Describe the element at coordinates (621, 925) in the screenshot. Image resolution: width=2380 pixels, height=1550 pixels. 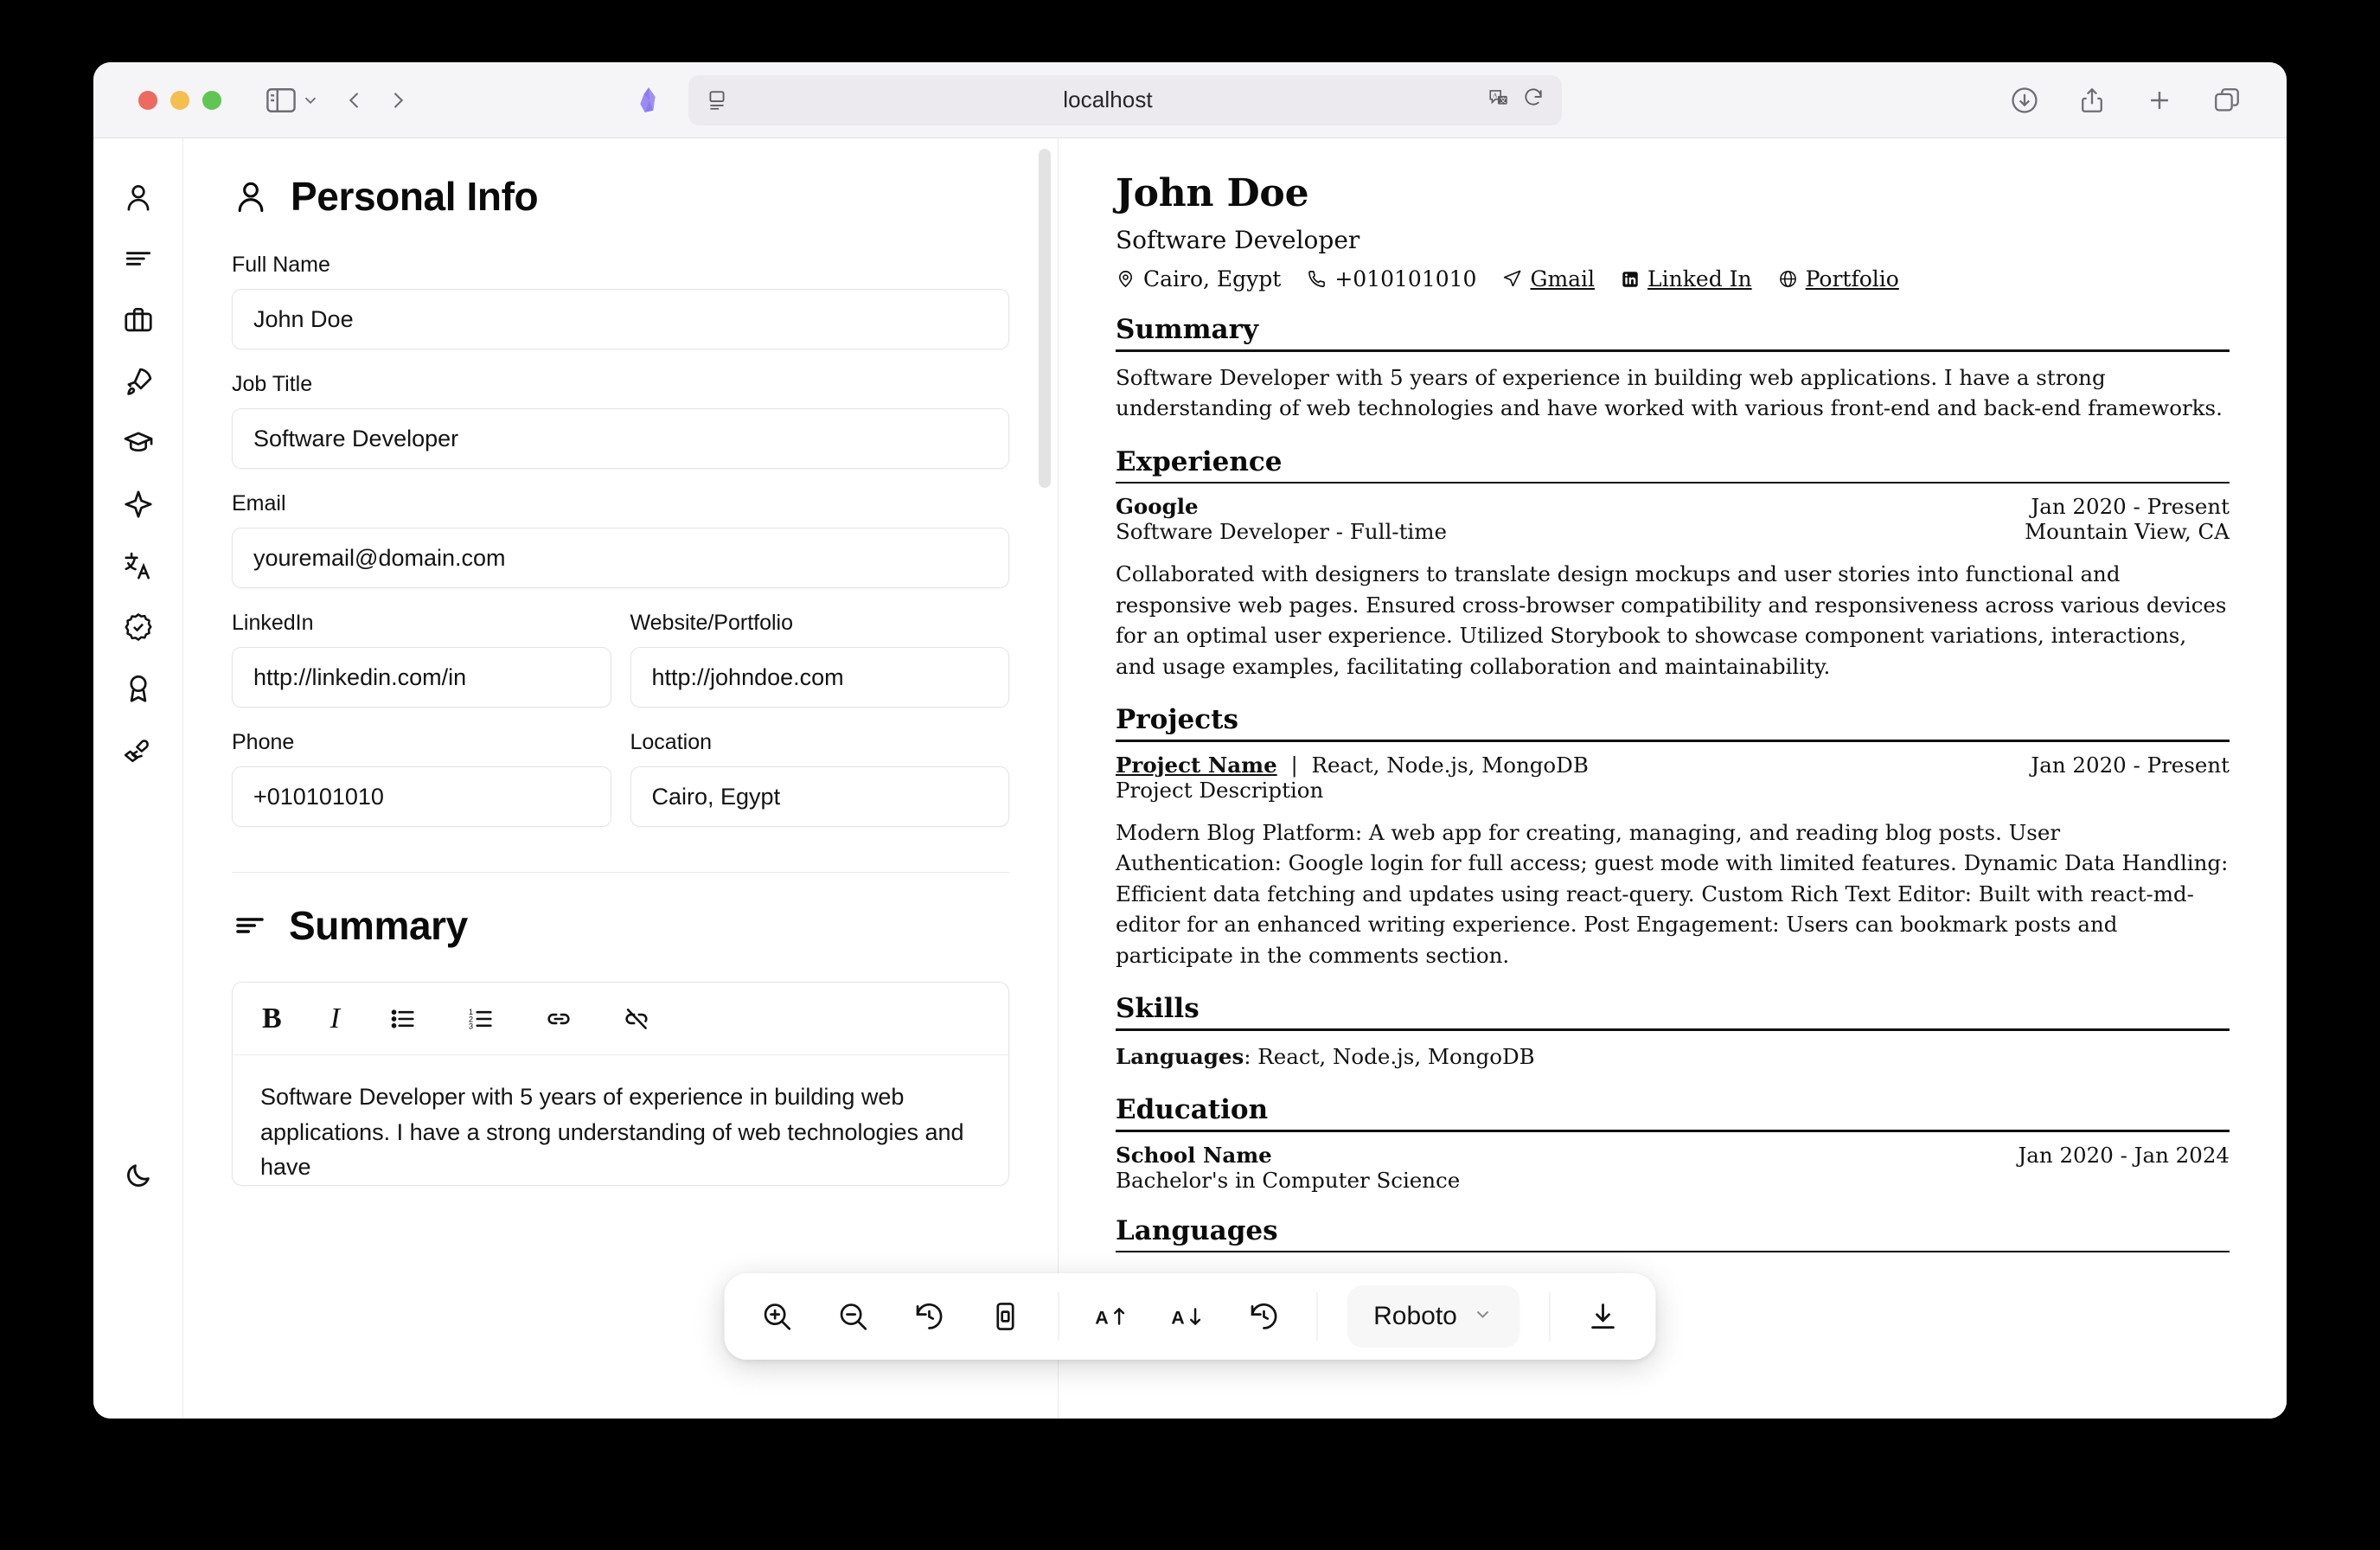
I see `summary-header: Summary` at that location.